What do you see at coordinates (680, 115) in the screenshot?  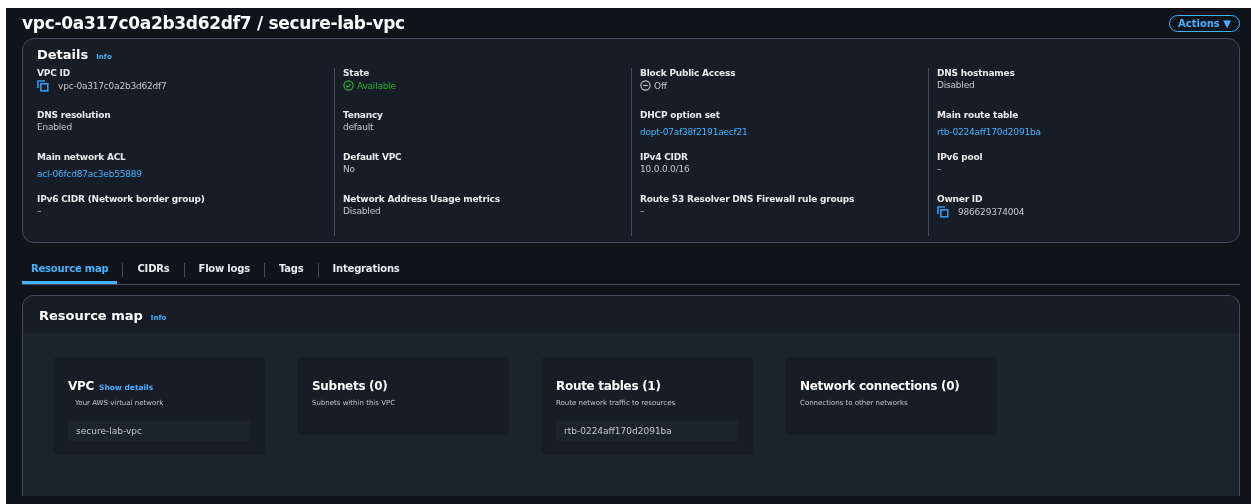 I see `field-label: DHCP option set` at bounding box center [680, 115].